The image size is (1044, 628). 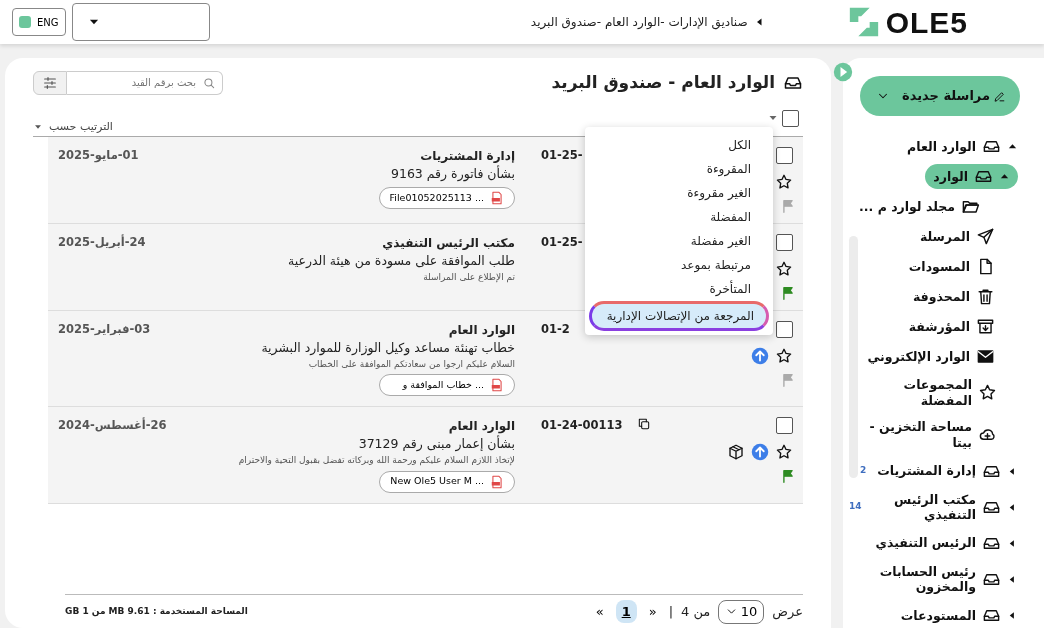 I want to click on message-date: 24-أبريل-2025, so click(x=102, y=242).